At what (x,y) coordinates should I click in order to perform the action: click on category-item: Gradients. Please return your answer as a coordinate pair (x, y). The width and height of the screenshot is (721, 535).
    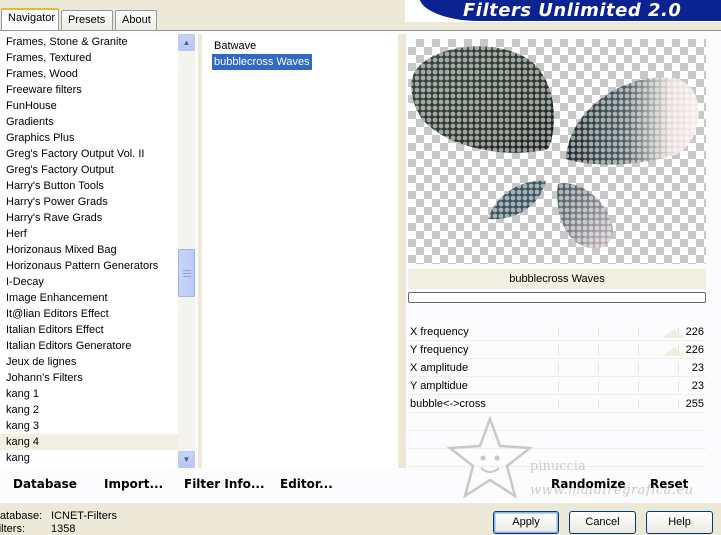
    Looking at the image, I should click on (89, 122).